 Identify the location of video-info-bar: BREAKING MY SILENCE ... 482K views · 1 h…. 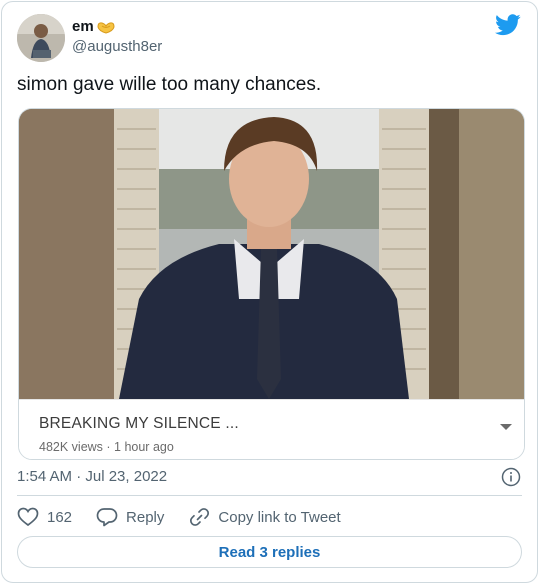
(271, 429).